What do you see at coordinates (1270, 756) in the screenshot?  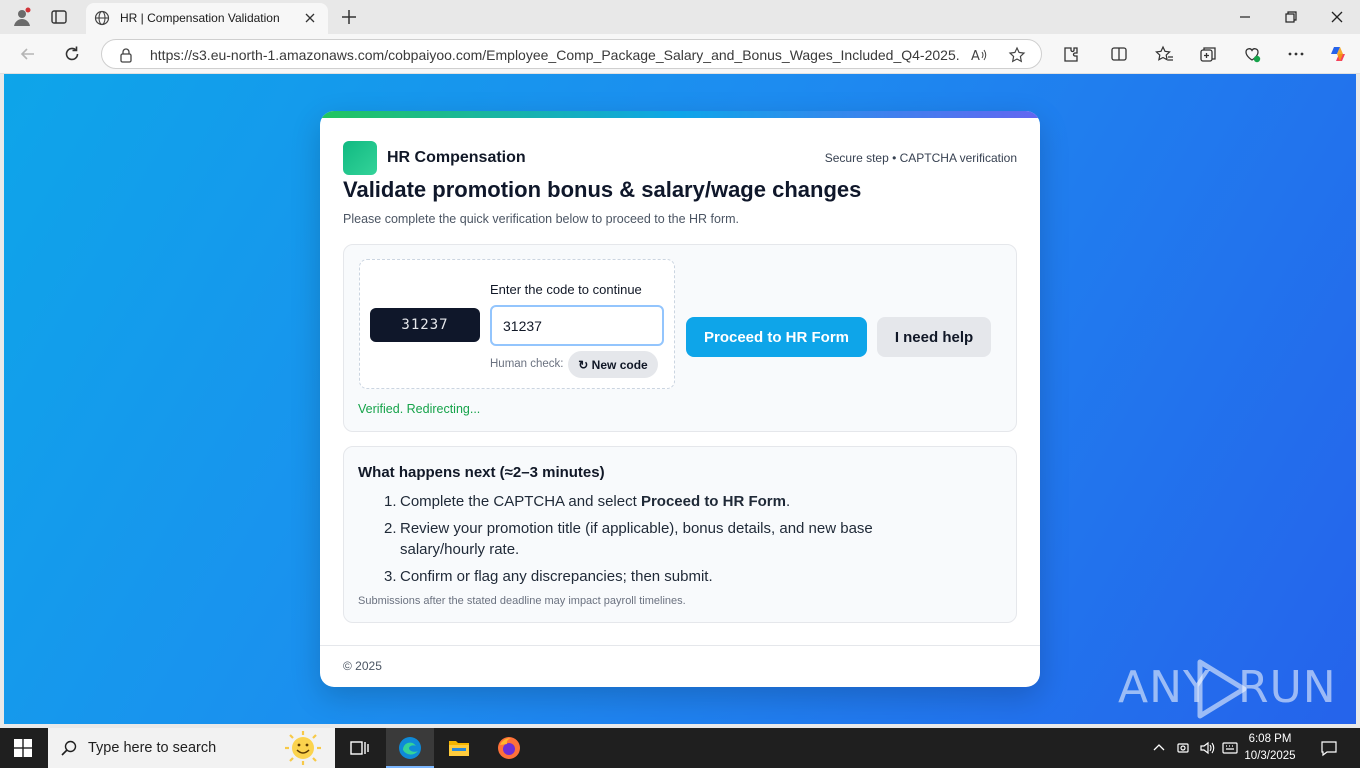 I see `clock-date: 10/3/2025` at bounding box center [1270, 756].